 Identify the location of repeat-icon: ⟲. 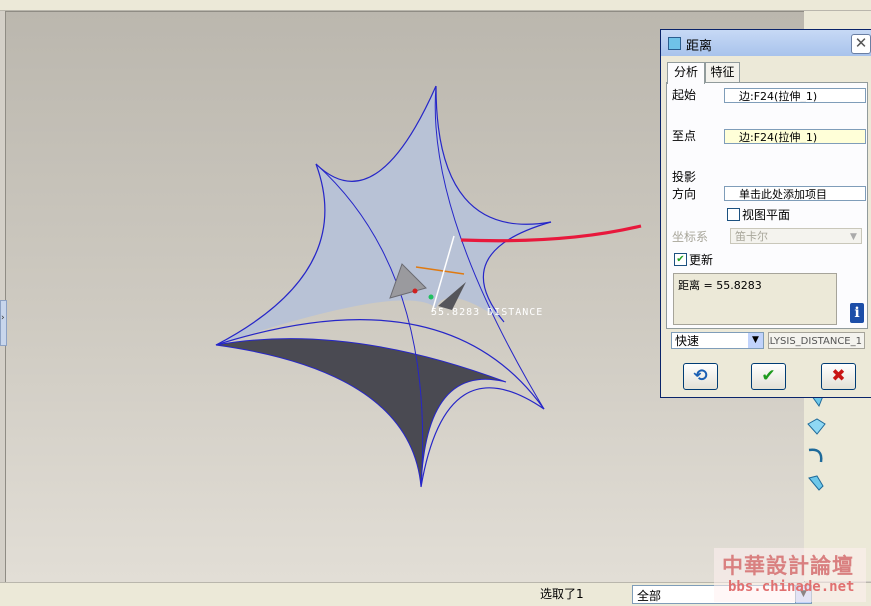
(700, 376).